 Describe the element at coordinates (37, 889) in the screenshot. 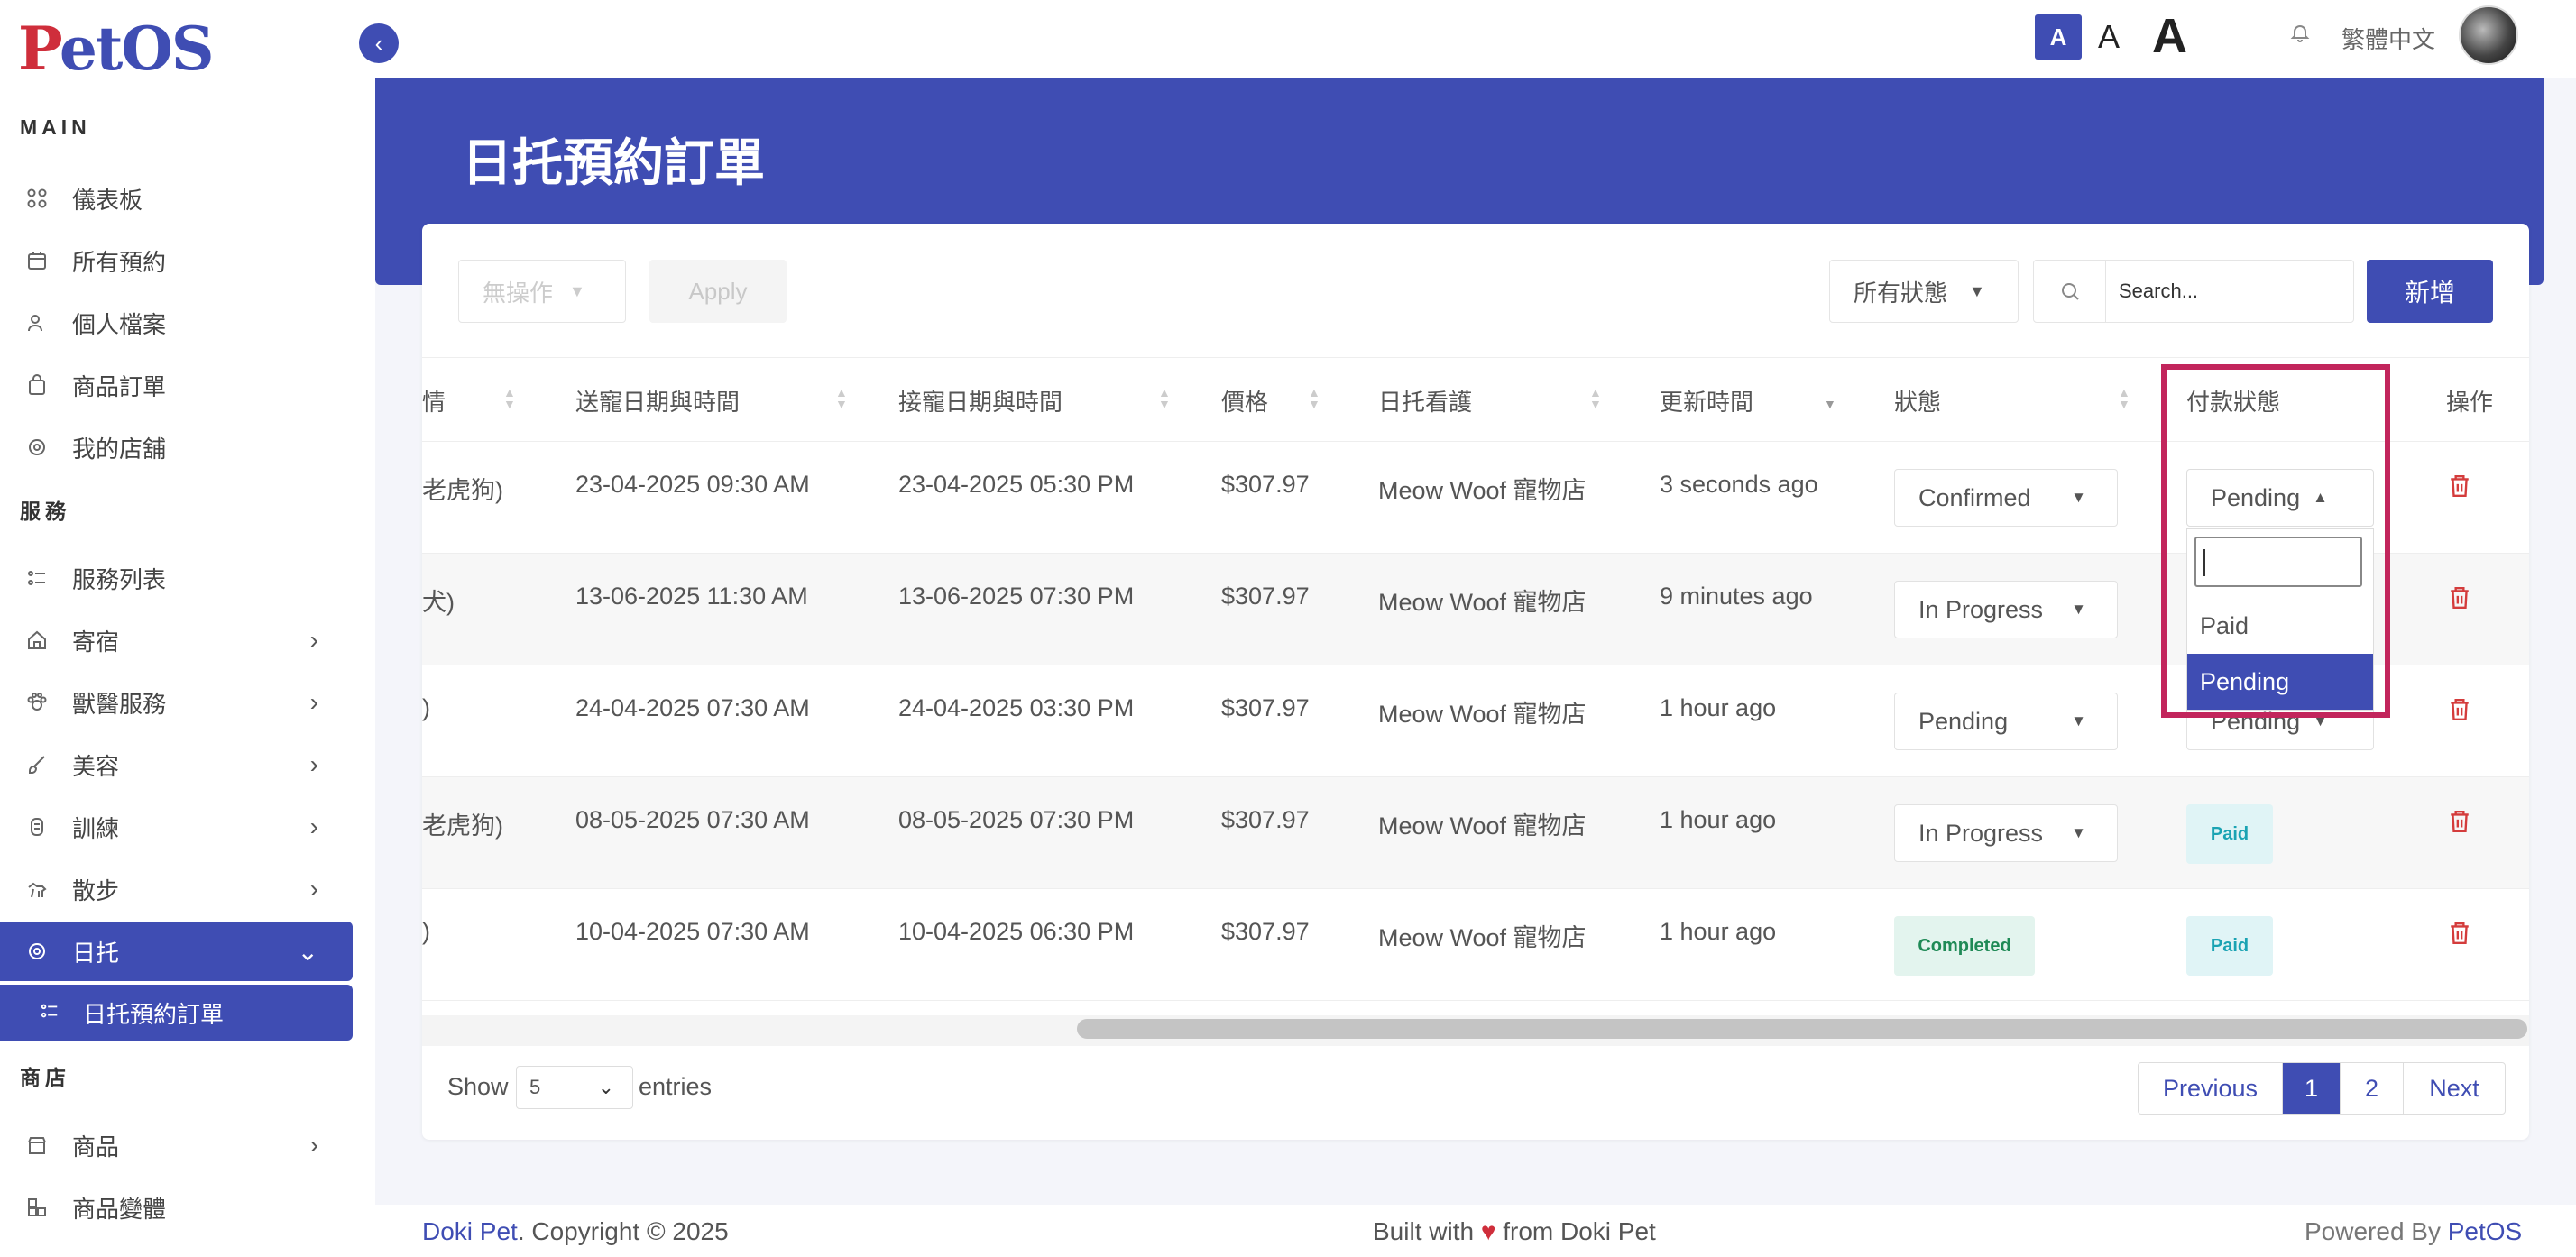

I see `walk-icon` at that location.